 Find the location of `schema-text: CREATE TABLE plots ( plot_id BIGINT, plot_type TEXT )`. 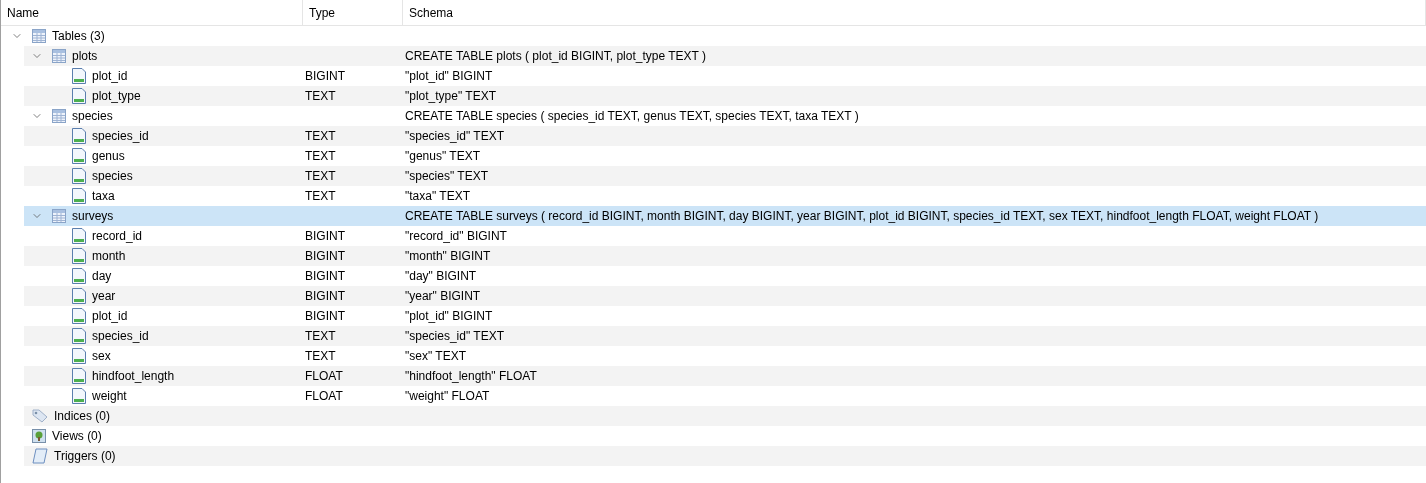

schema-text: CREATE TABLE plots ( plot_id BIGINT, plot_type TEXT ) is located at coordinates (555, 56).